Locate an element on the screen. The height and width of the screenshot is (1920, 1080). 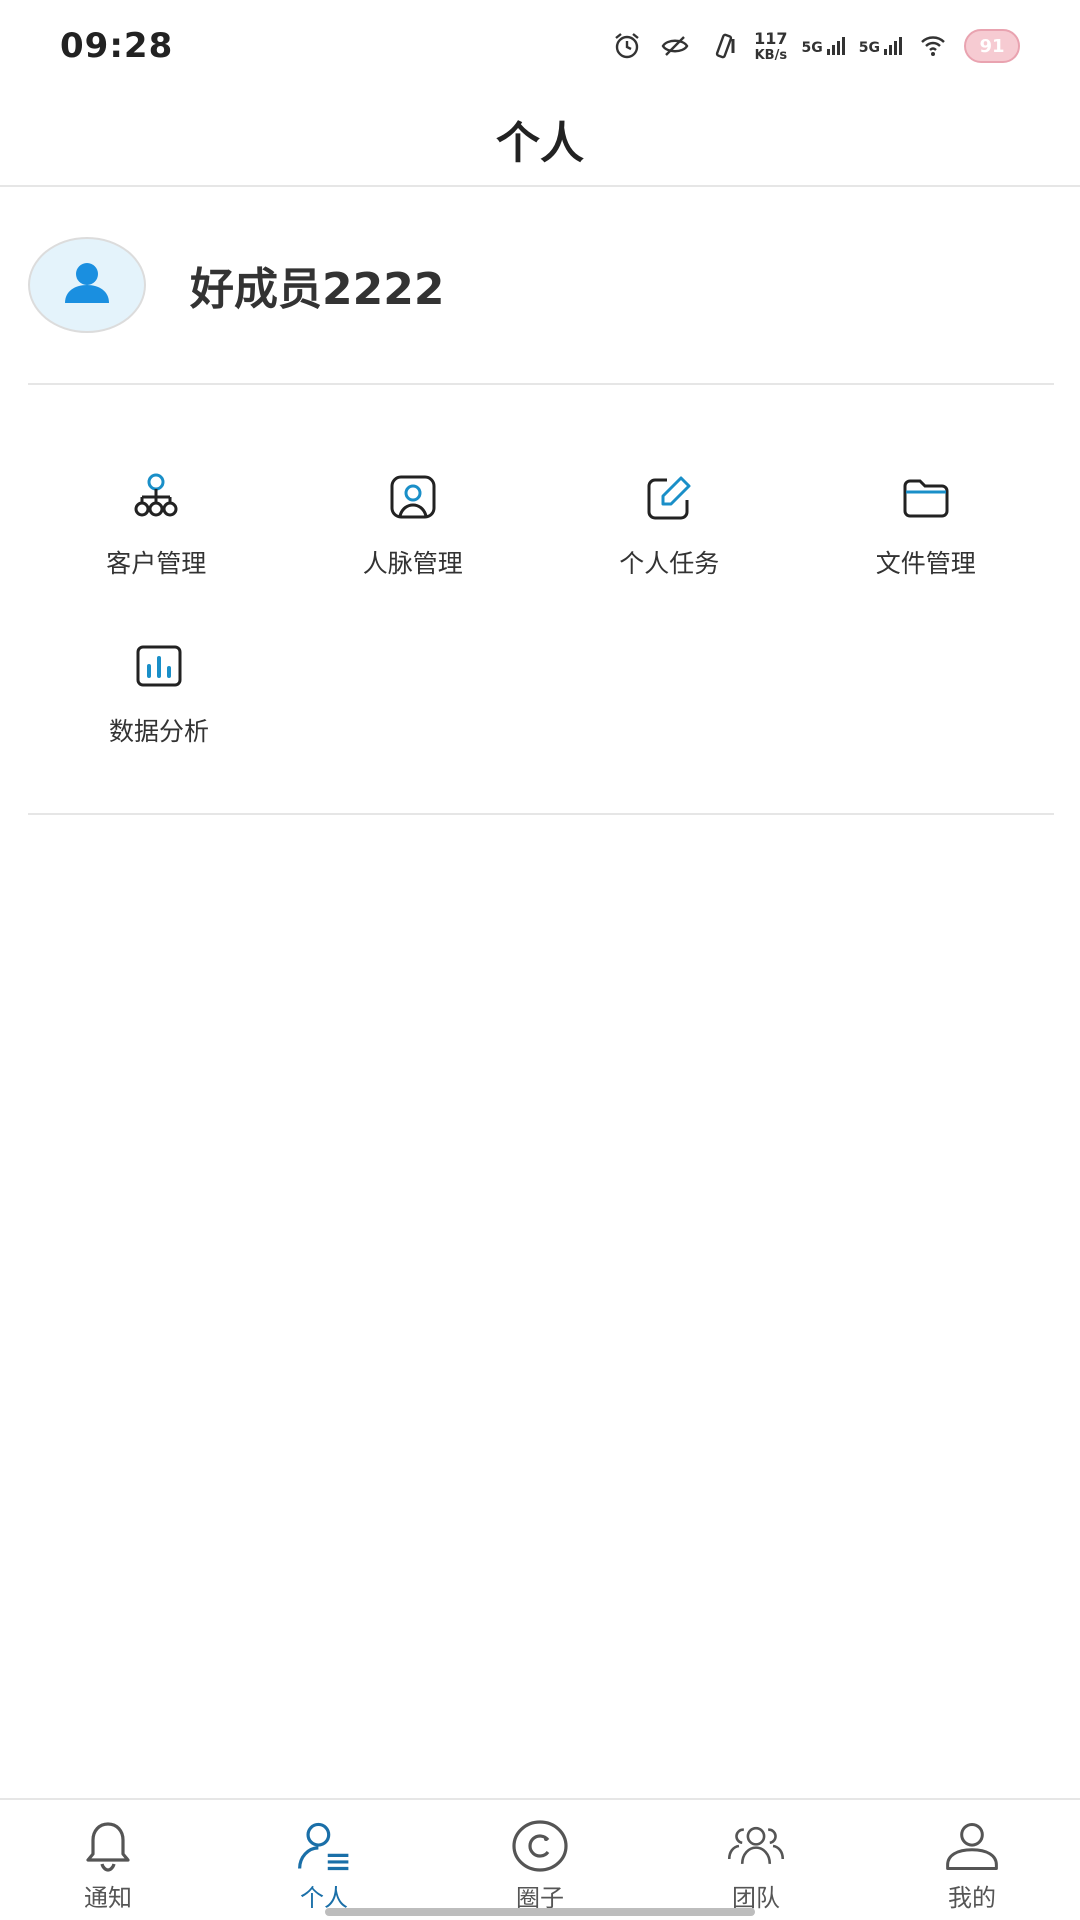
network-speed: 117 KB/s is located at coordinates (771, 45).